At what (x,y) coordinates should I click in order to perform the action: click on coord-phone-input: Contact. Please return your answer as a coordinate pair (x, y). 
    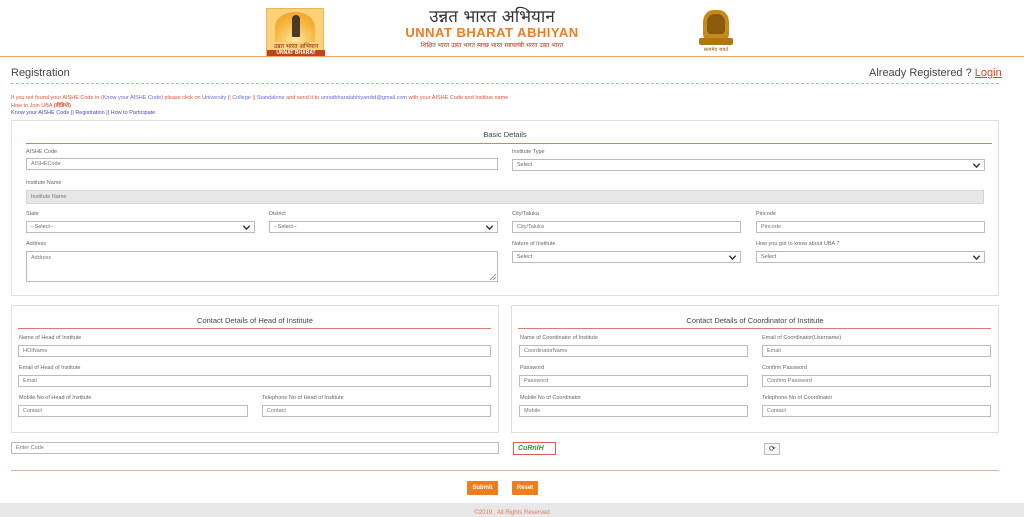
    Looking at the image, I should click on (876, 411).